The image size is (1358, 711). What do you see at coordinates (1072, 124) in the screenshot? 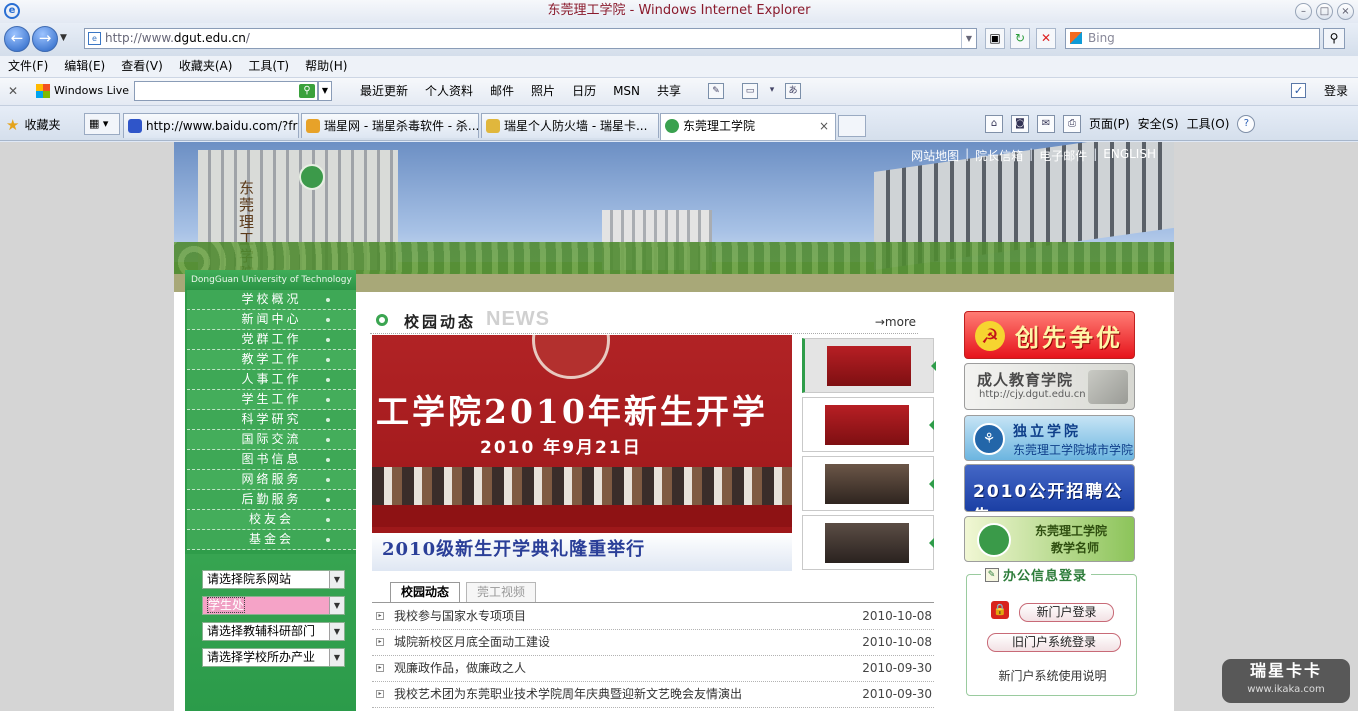
I see `print-icon: ⎙` at bounding box center [1072, 124].